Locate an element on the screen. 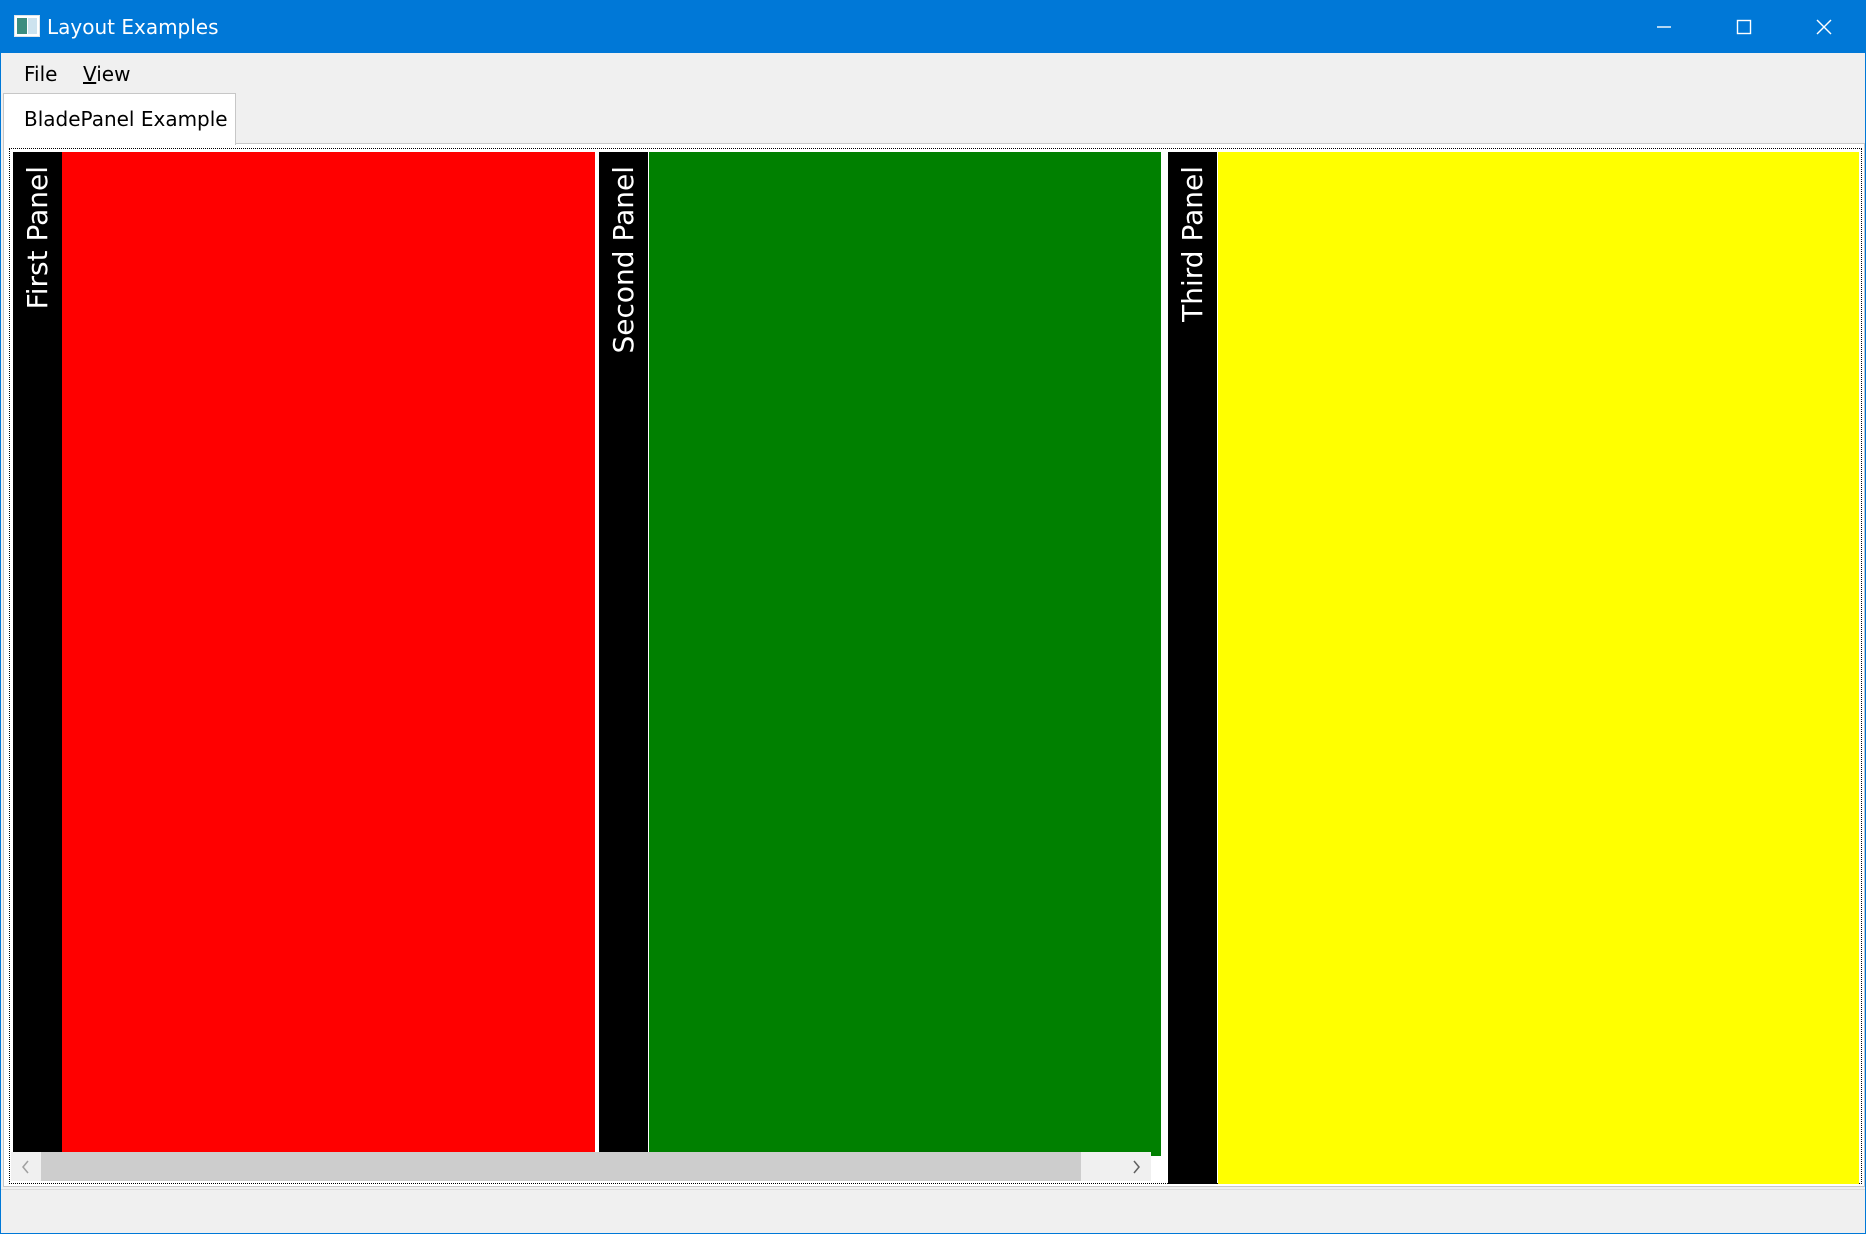 This screenshot has width=1866, height=1234. status-bar is located at coordinates (933, 1211).